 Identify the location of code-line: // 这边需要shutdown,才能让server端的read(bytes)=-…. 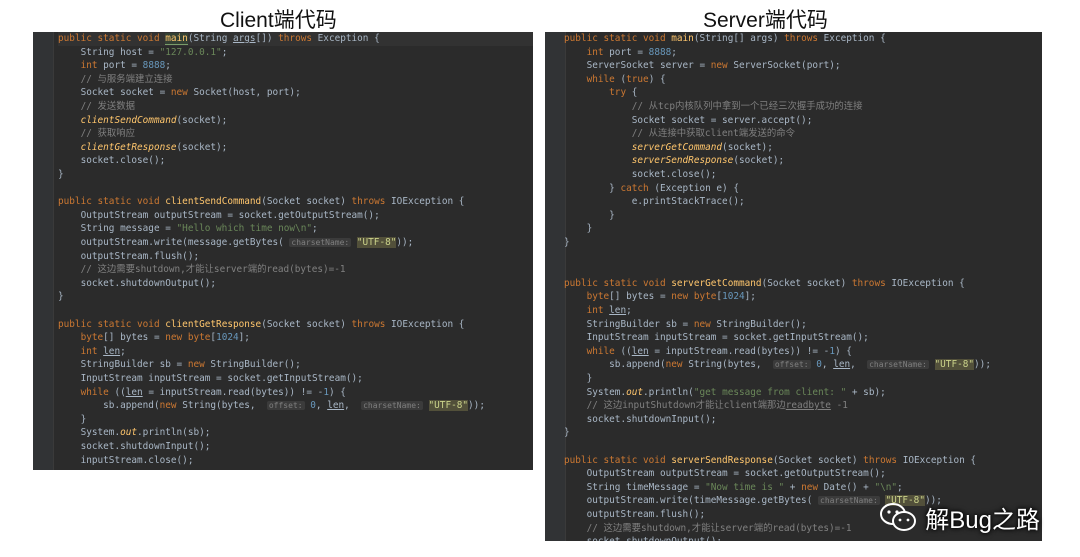
(295, 270).